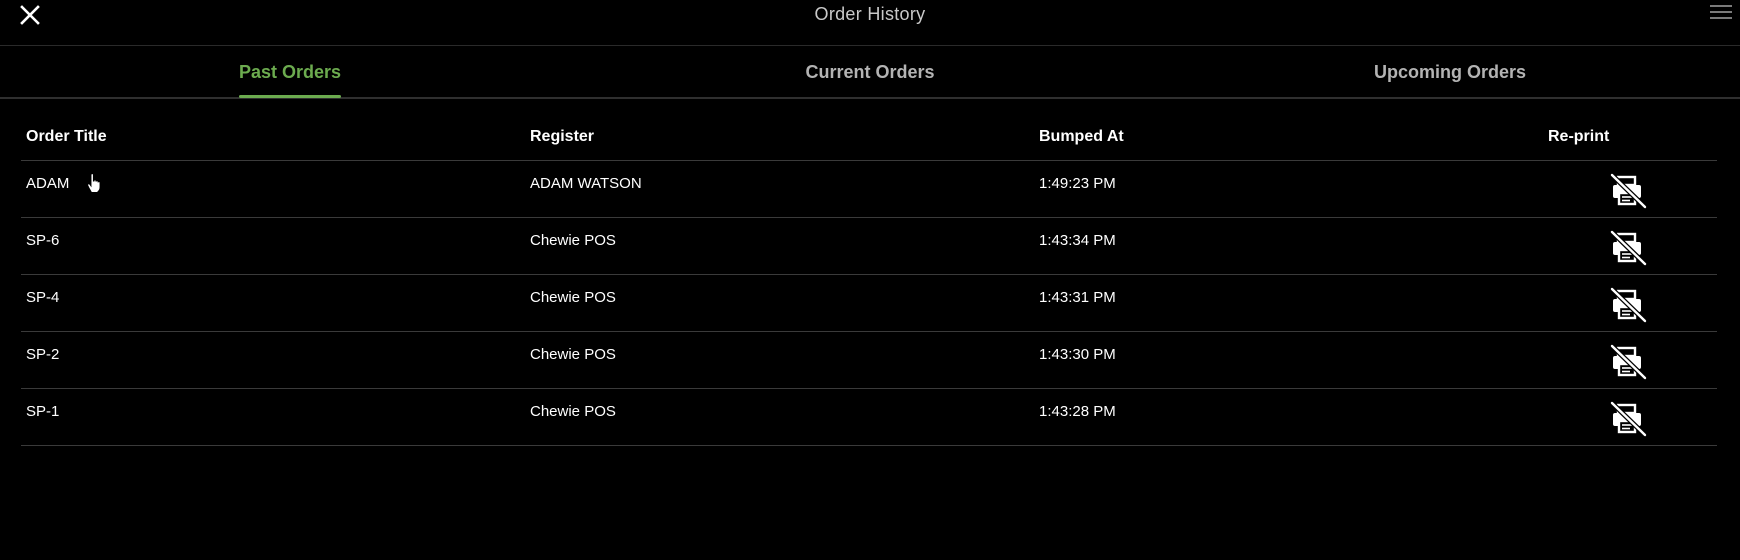 This screenshot has width=1740, height=560. I want to click on order-title-cell: SP-2, so click(43, 354).